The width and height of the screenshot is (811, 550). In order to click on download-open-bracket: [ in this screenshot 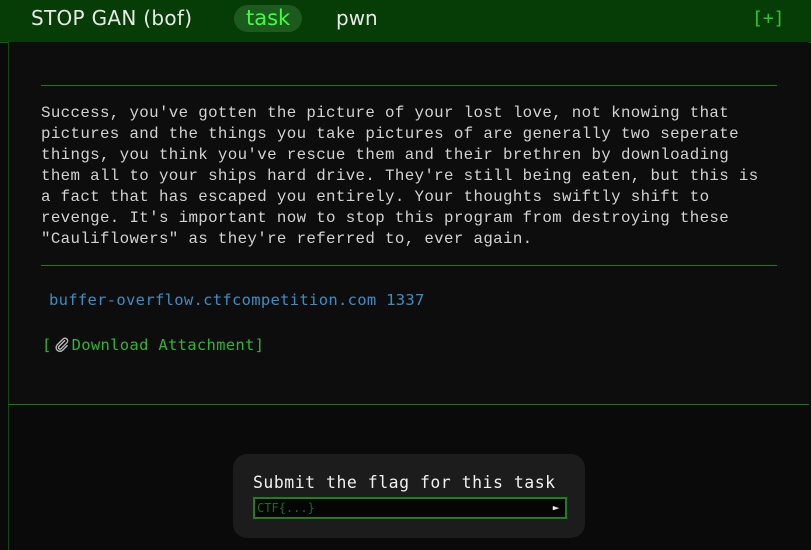, I will do `click(47, 345)`.